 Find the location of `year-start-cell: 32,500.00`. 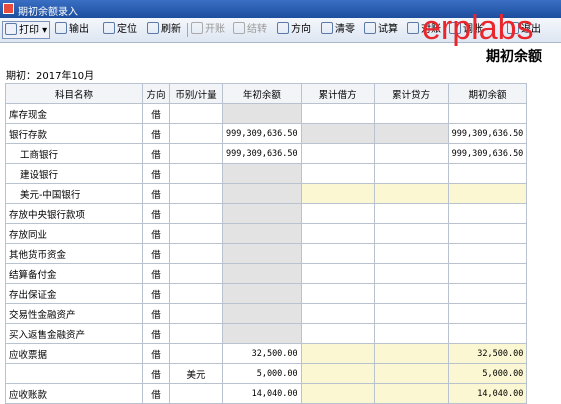

year-start-cell: 32,500.00 is located at coordinates (262, 353).